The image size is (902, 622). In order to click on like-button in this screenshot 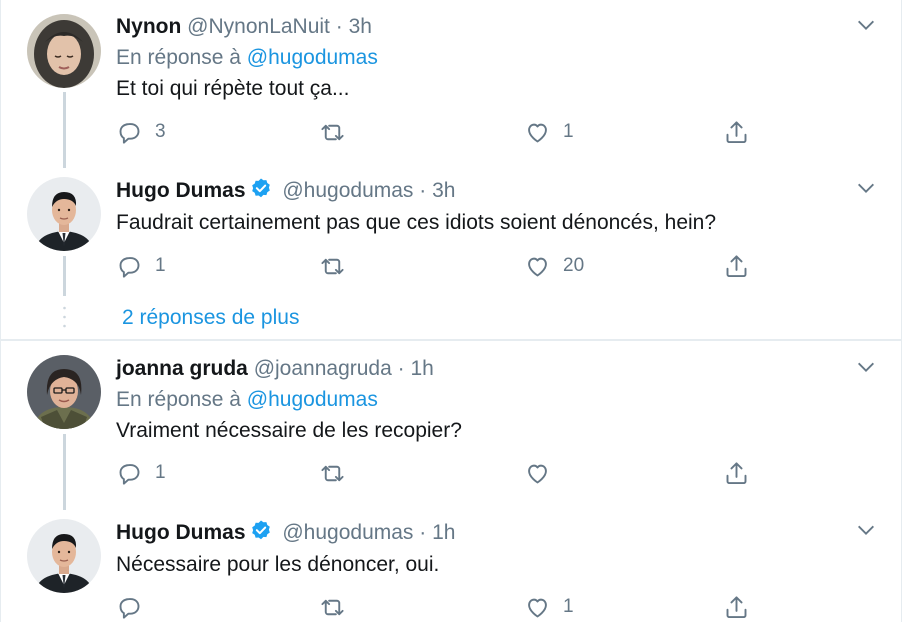, I will do `click(543, 473)`.